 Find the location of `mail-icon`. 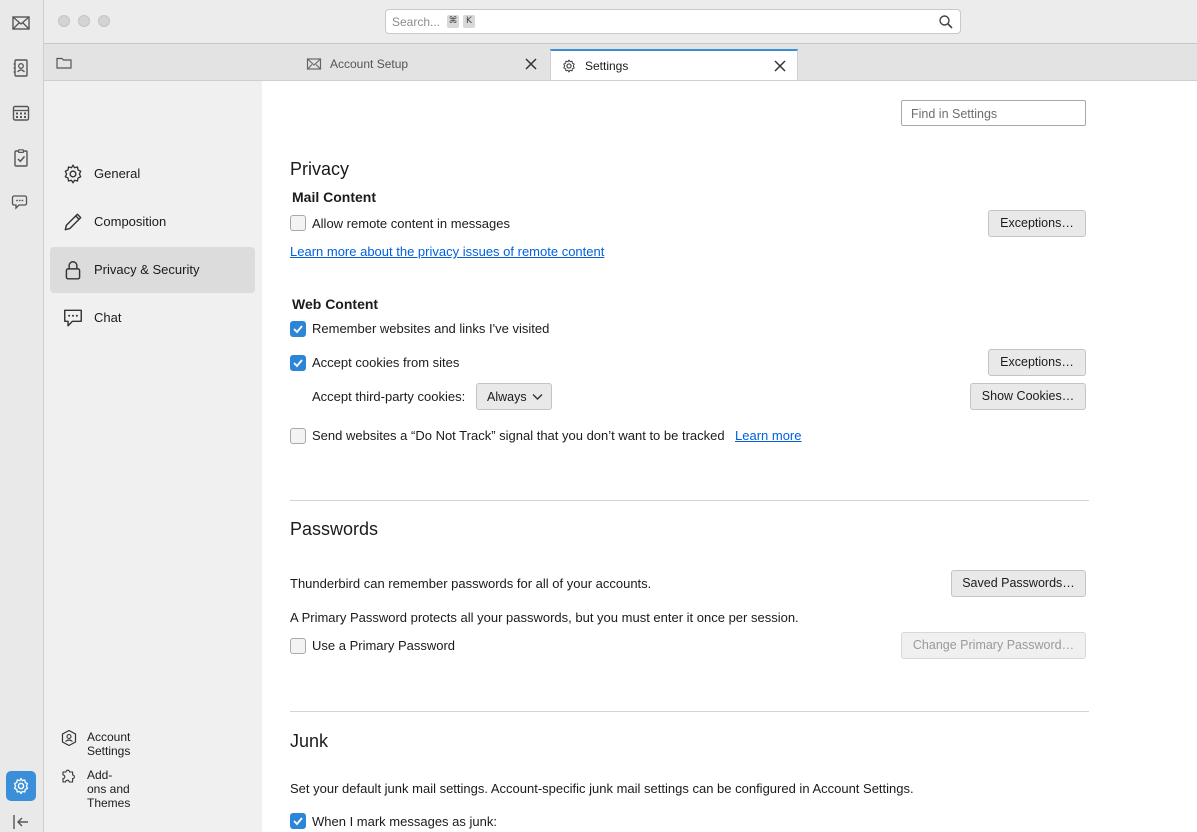

mail-icon is located at coordinates (21, 23).